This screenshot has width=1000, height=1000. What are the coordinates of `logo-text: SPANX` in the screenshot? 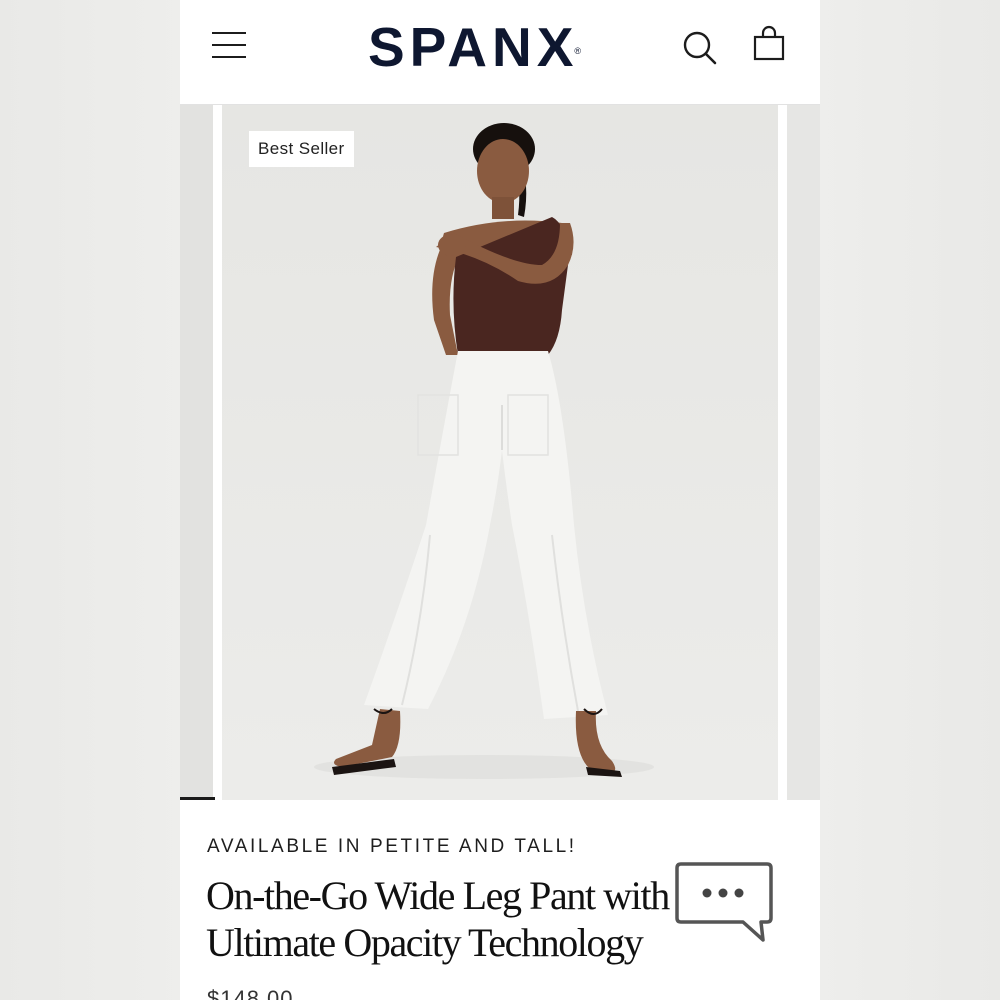 It's located at (473, 47).